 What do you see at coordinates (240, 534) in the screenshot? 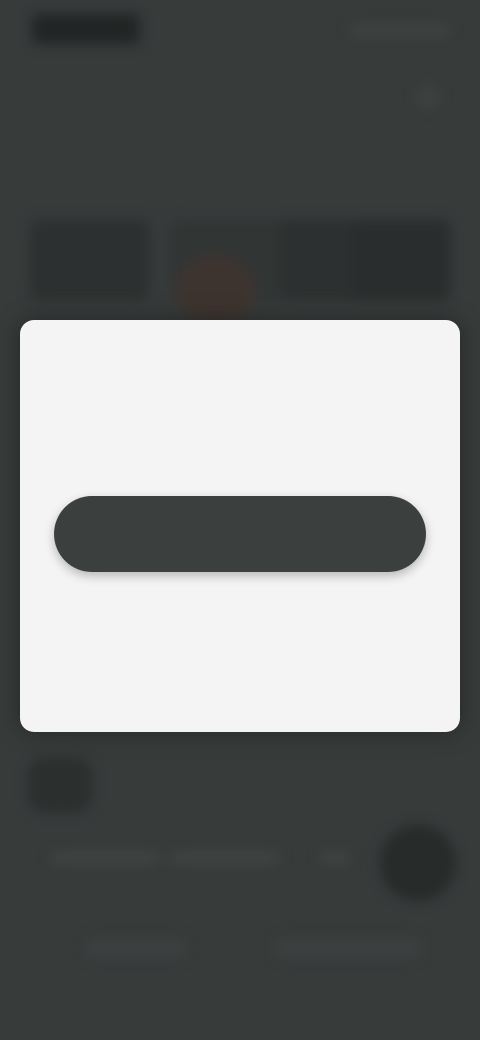
I see `dialog-primary-button` at bounding box center [240, 534].